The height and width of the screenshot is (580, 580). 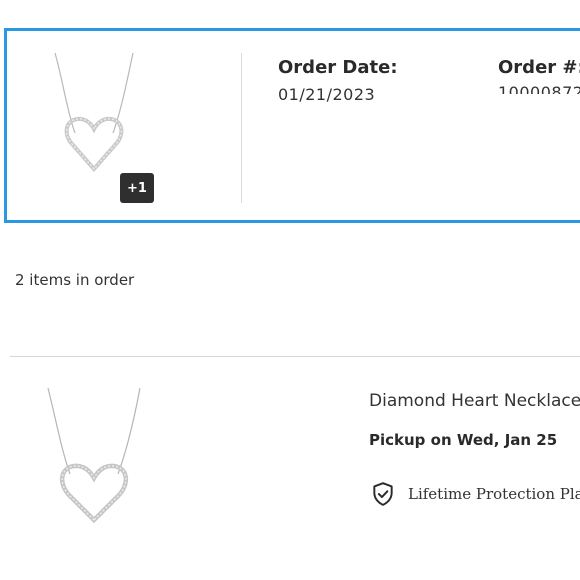 I want to click on item-name: Diamond Heart Necklace, so click(x=474, y=401).